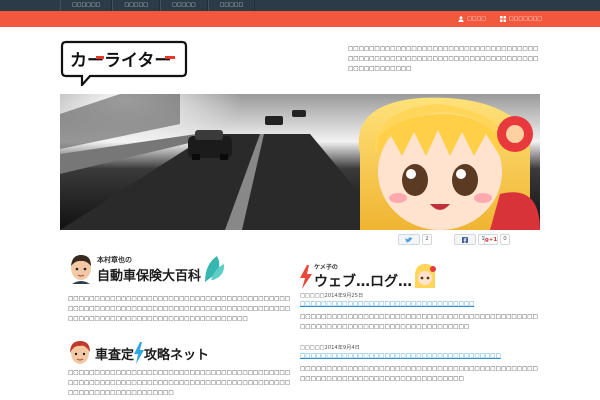 The height and width of the screenshot is (400, 600). What do you see at coordinates (136, 5) in the screenshot?
I see `top-nav-item-2: □□□□□` at bounding box center [136, 5].